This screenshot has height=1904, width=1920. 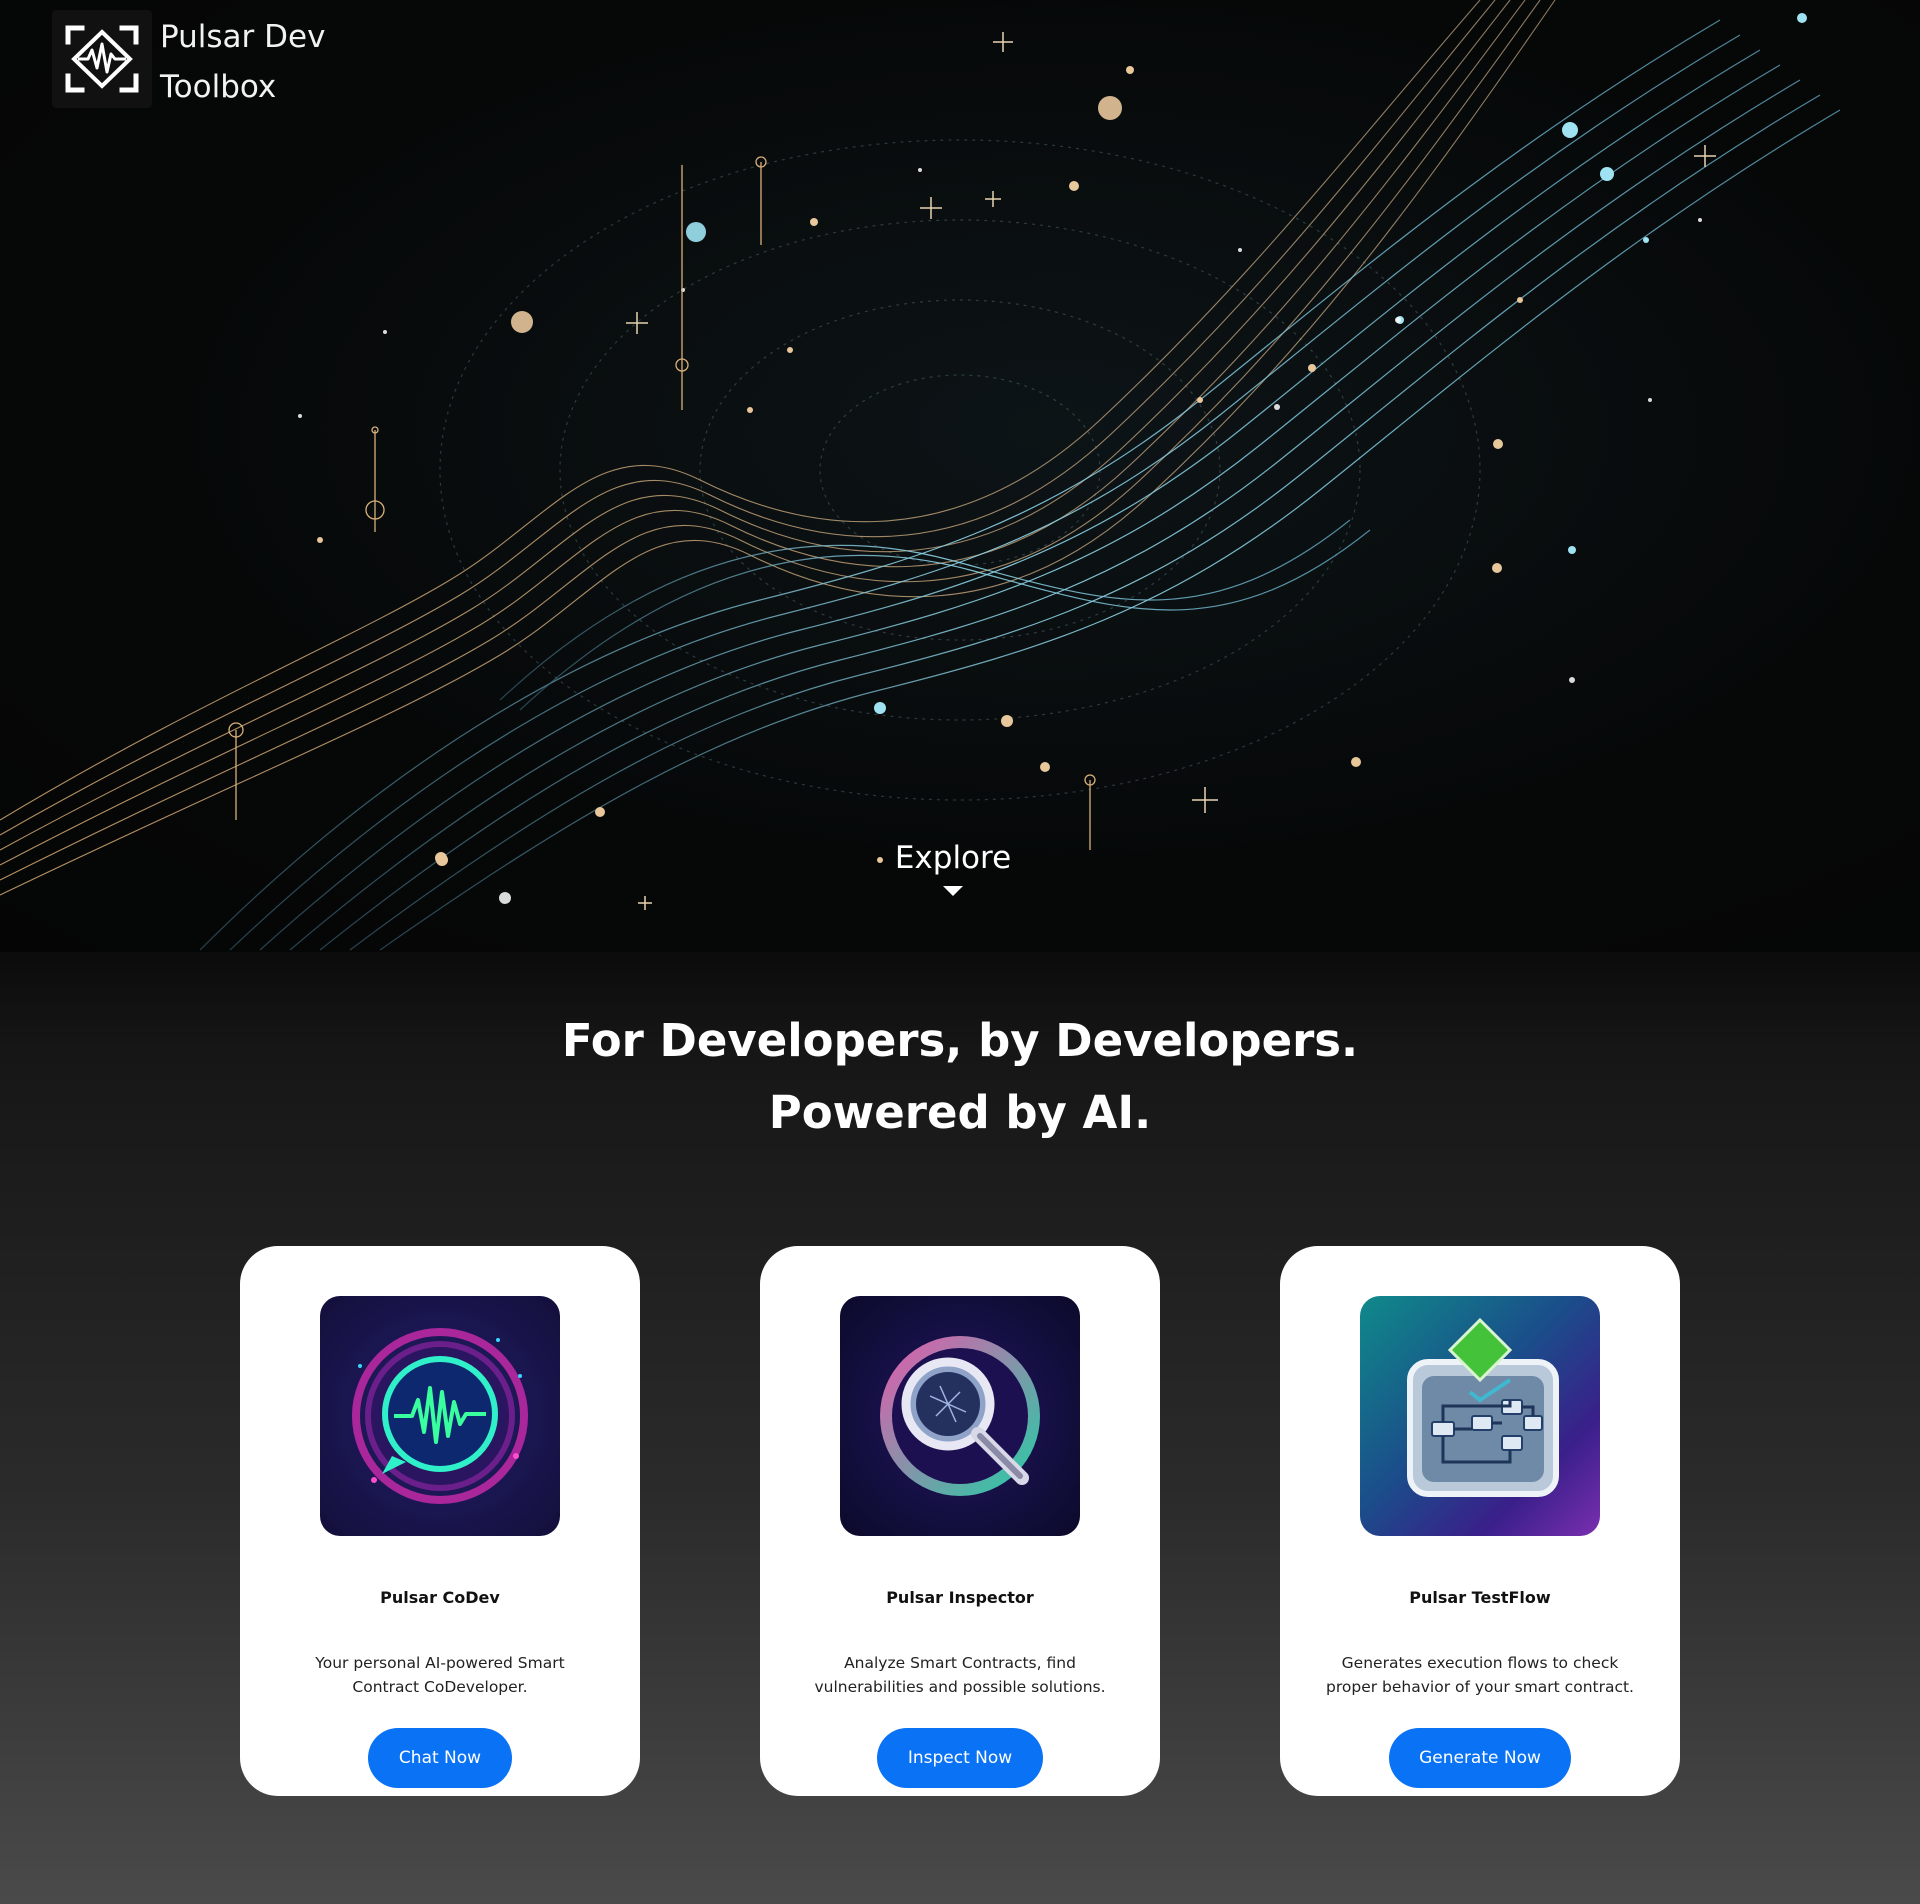 I want to click on caret-down-icon, so click(x=953, y=891).